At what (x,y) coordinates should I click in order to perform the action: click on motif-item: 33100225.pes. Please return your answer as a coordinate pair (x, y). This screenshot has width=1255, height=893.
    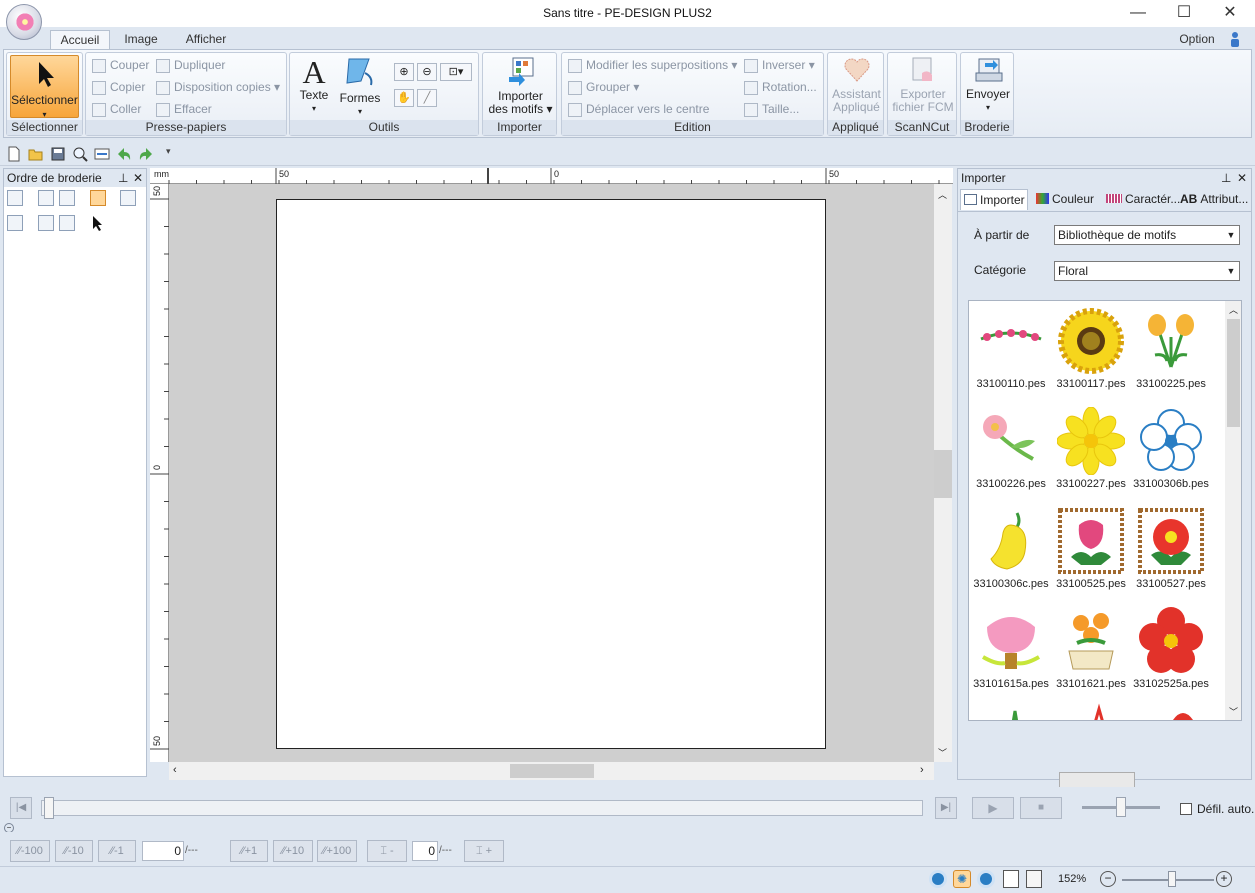
    Looking at the image, I should click on (1171, 353).